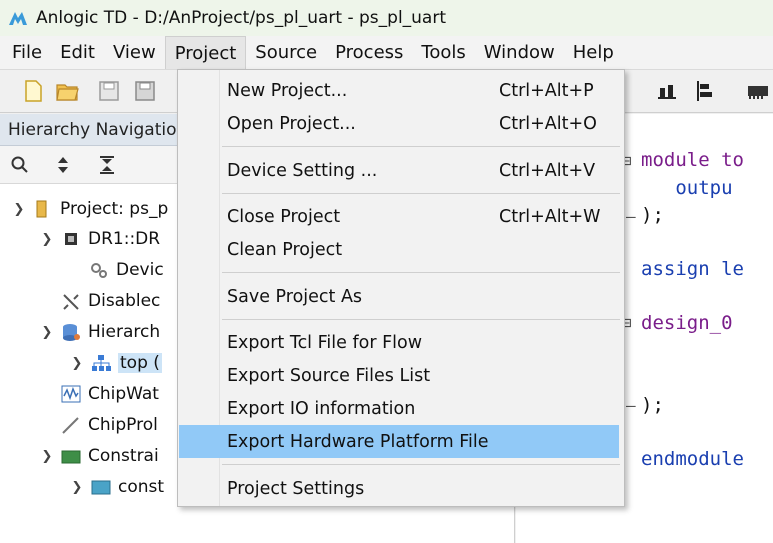  I want to click on code-line: design_0, so click(692, 323).